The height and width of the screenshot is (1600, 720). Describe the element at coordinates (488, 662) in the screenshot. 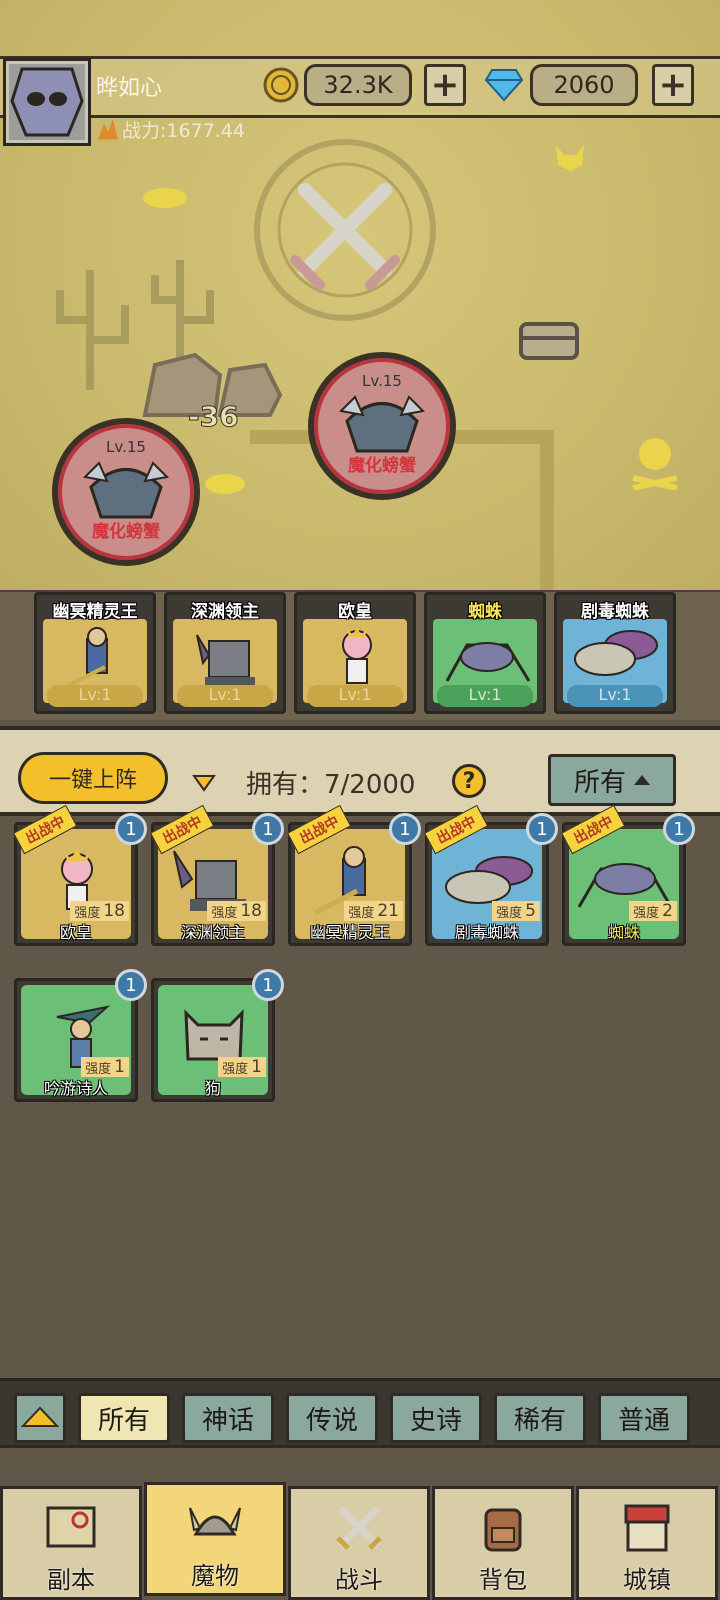

I see `spider-icon` at that location.